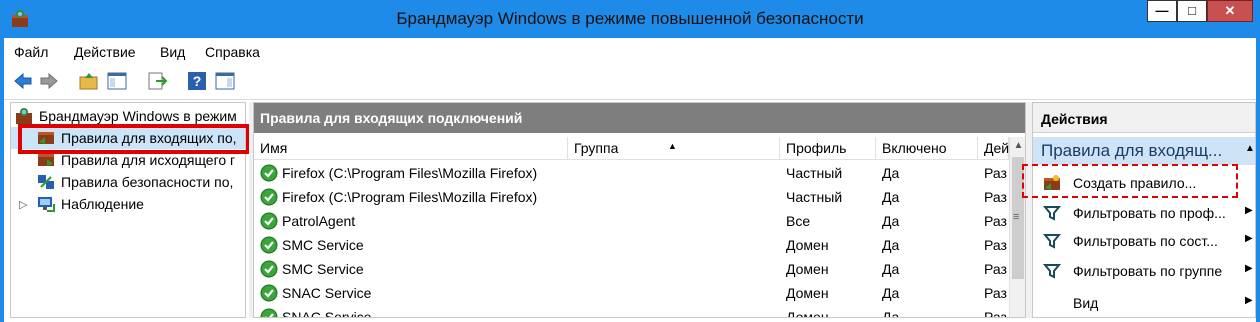  I want to click on actions-header: Действия, so click(1144, 118).